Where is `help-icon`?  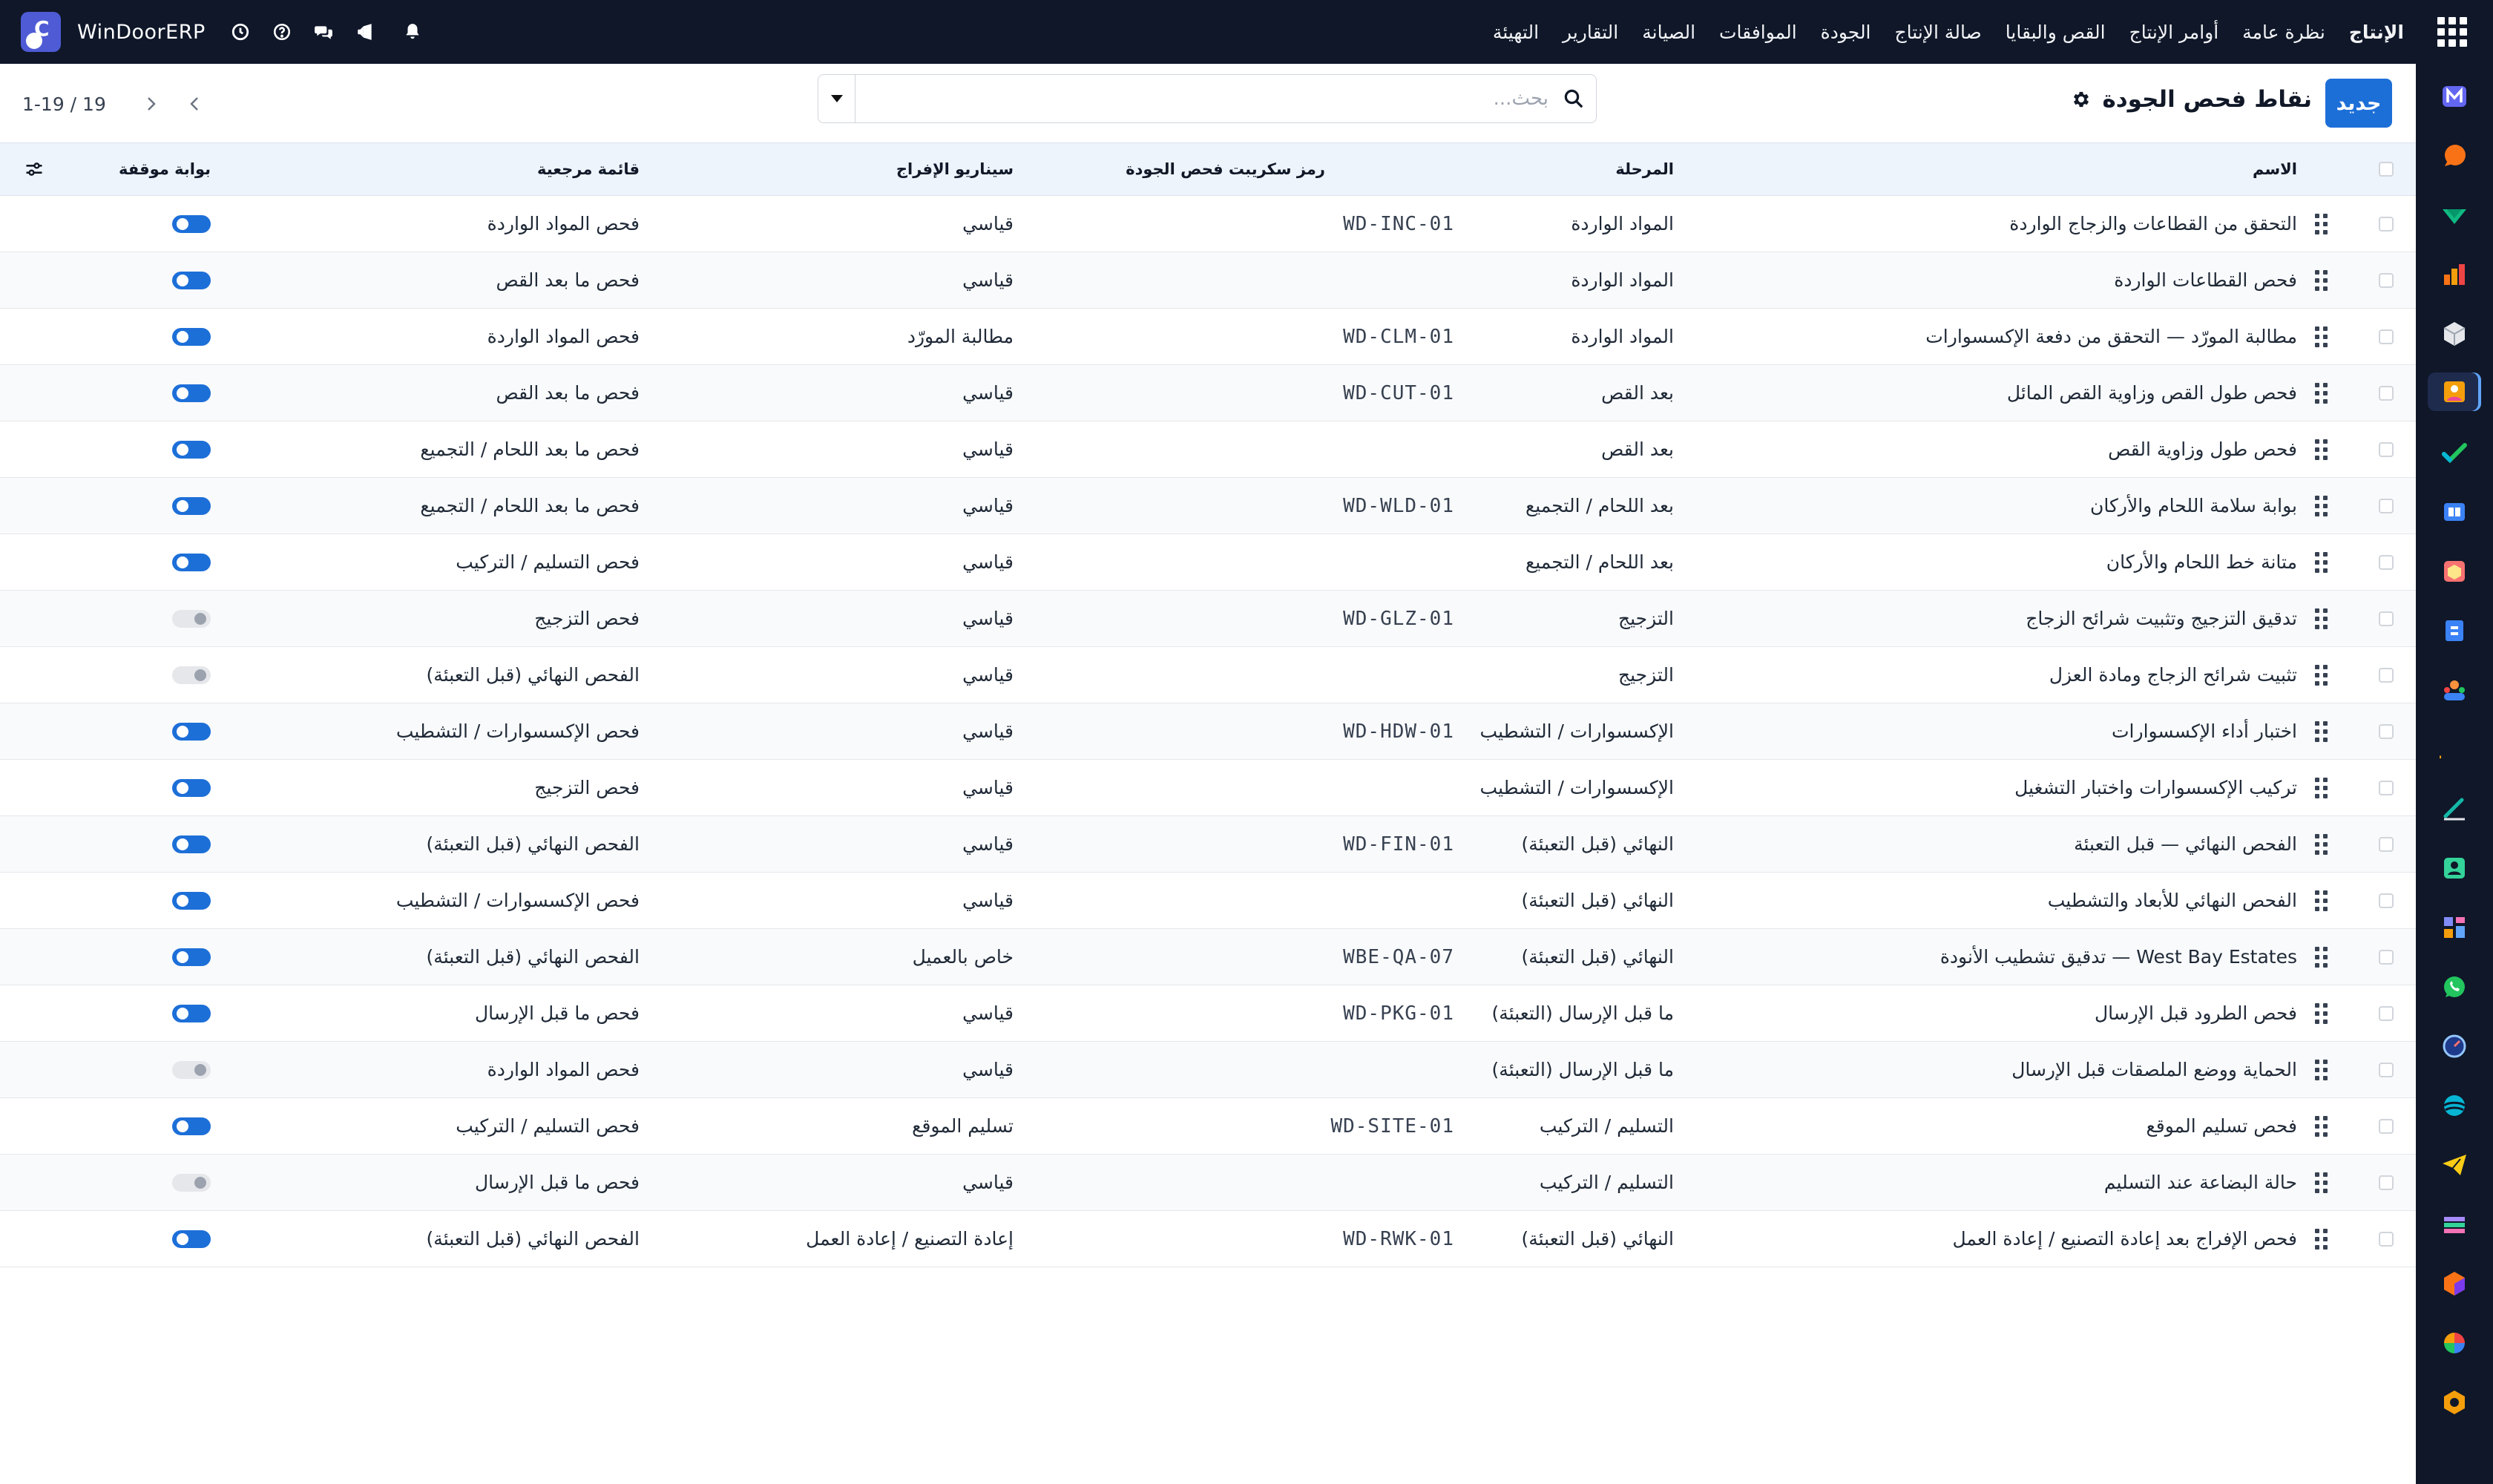
help-icon is located at coordinates (282, 32).